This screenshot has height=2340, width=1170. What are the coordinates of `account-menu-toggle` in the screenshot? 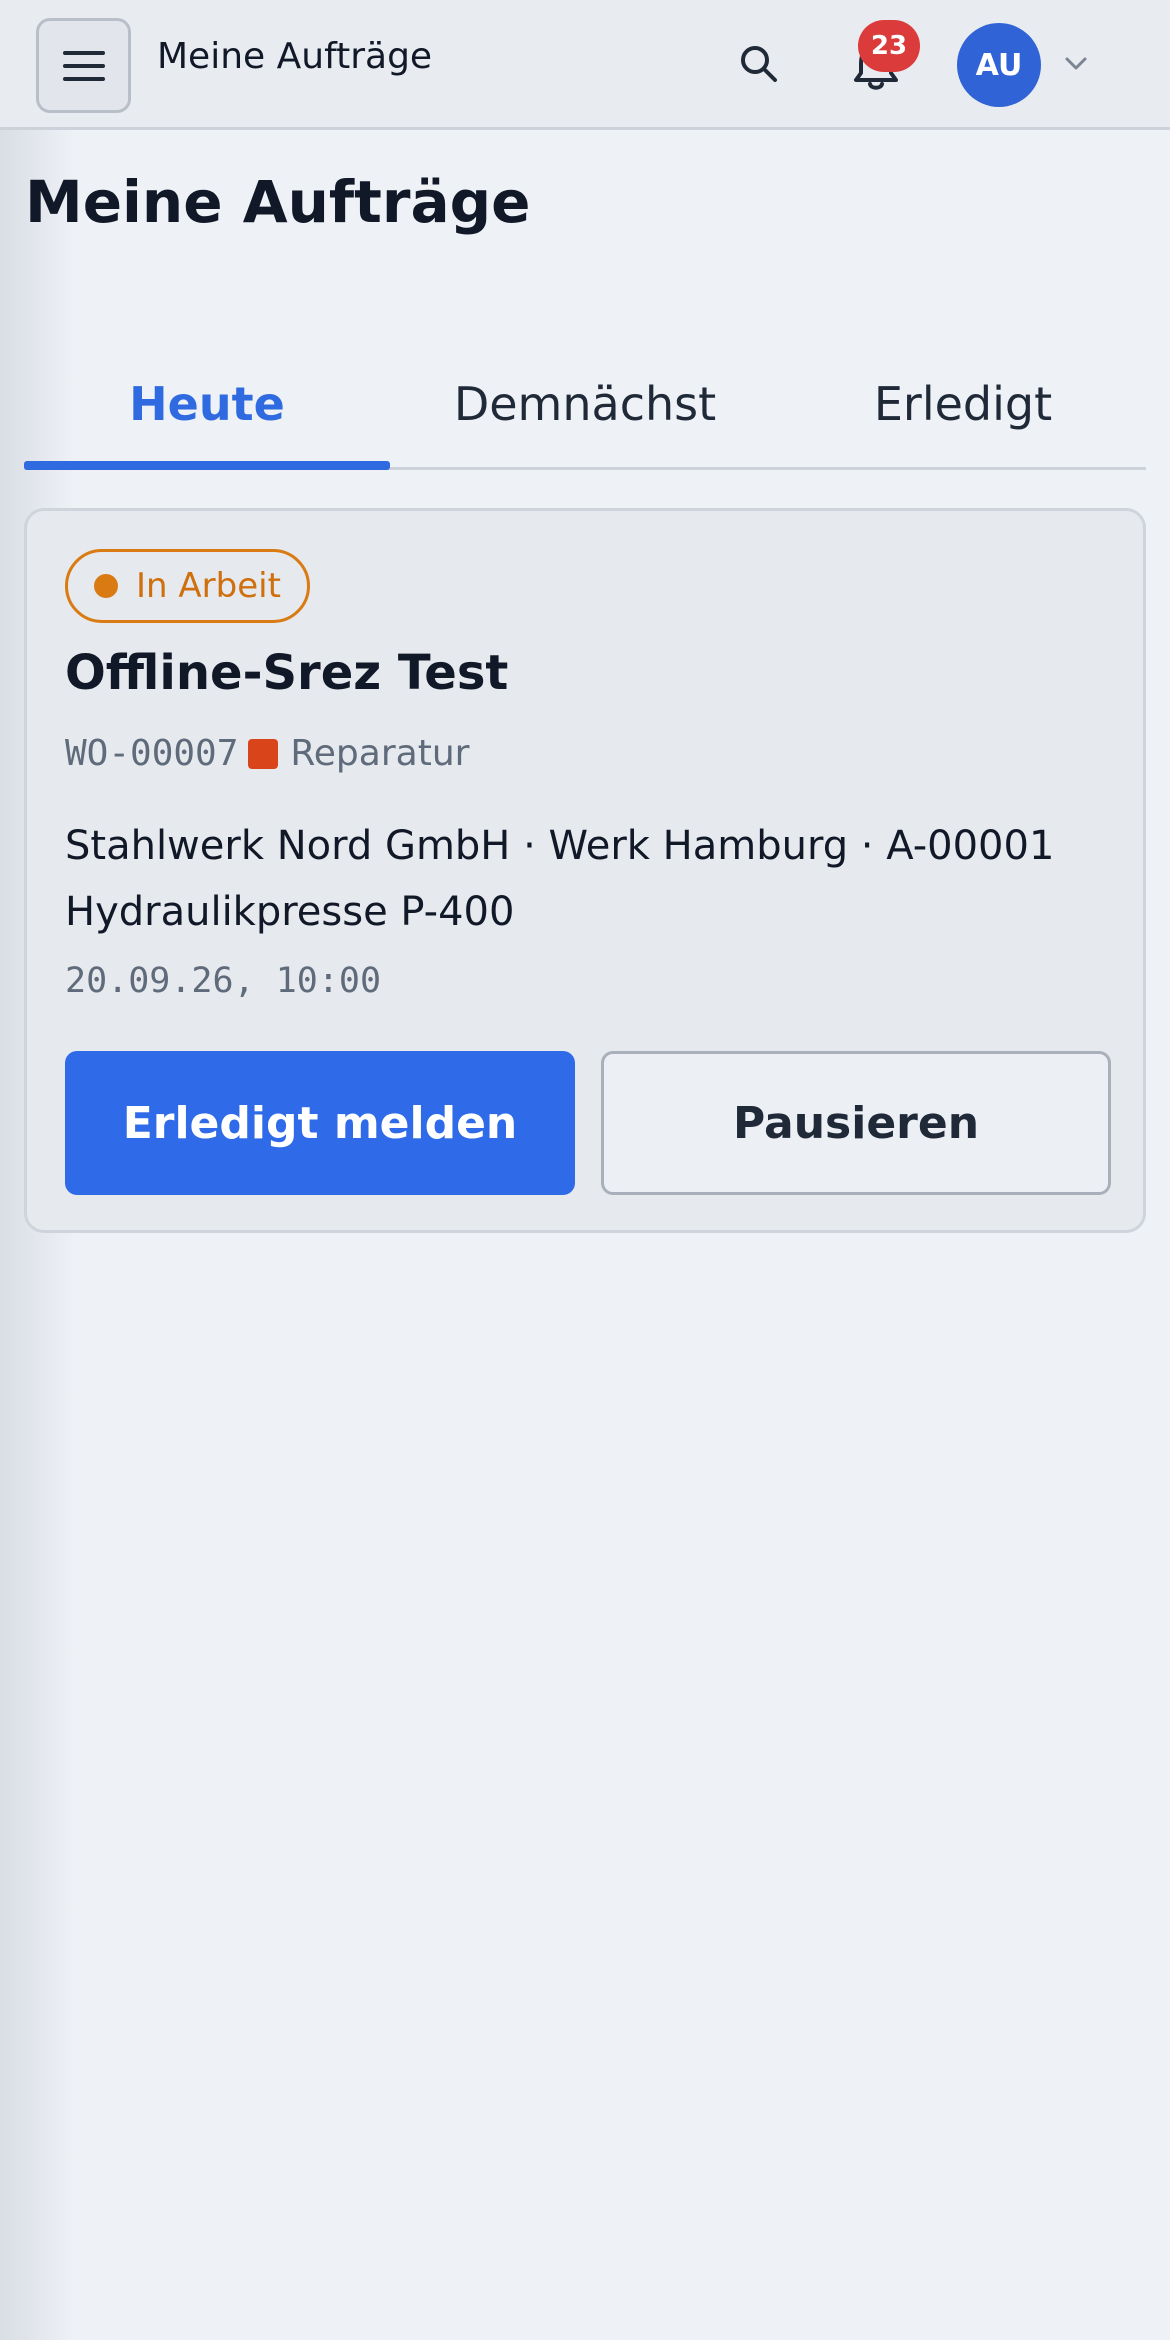 It's located at (1076, 64).